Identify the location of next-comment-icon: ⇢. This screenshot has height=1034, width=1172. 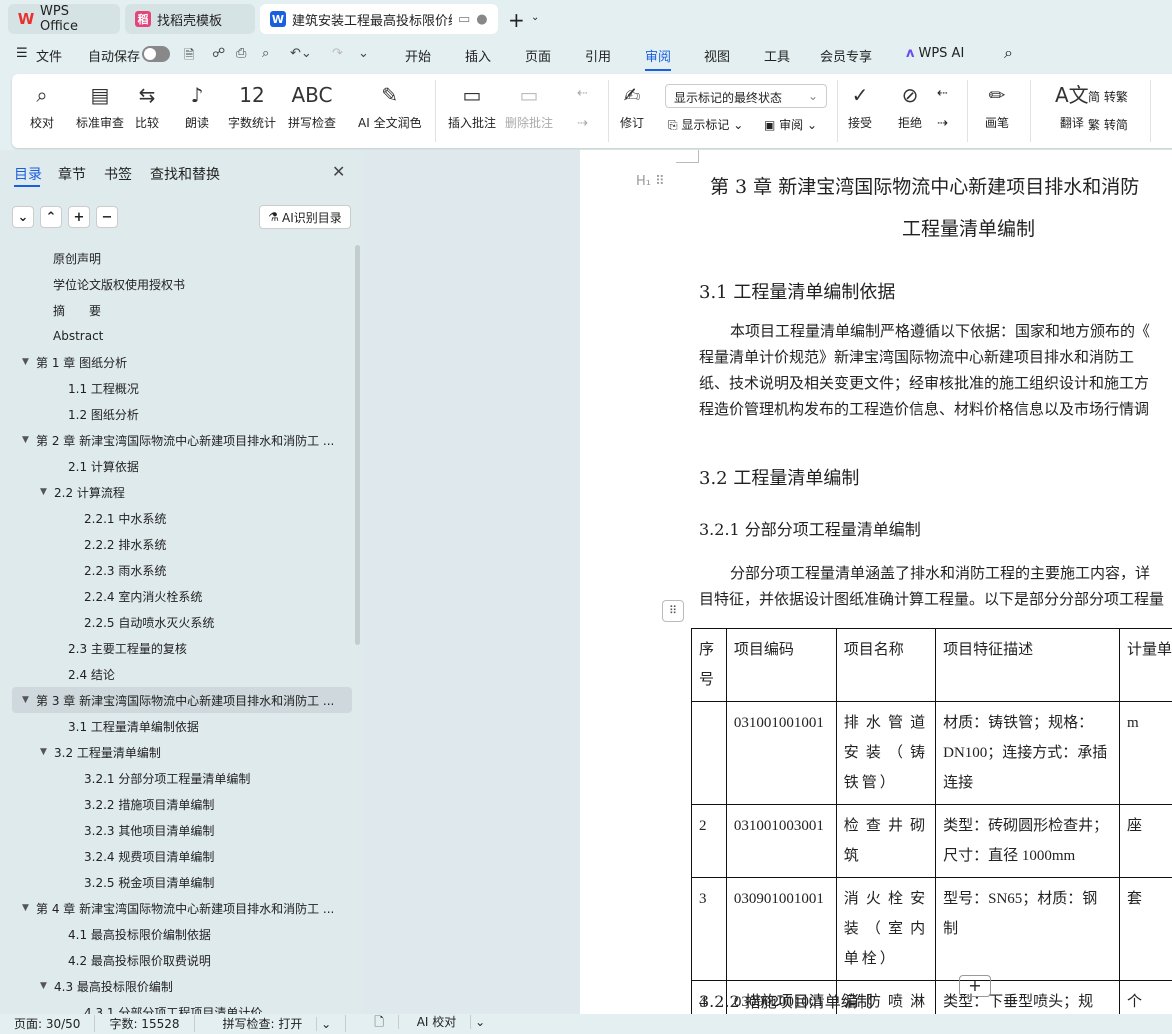
(582, 123).